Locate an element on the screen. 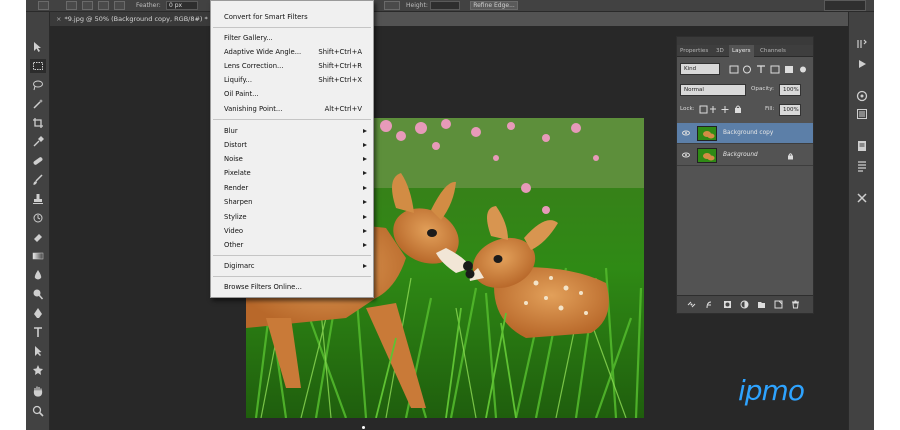  brush-tool is located at coordinates (38, 180).